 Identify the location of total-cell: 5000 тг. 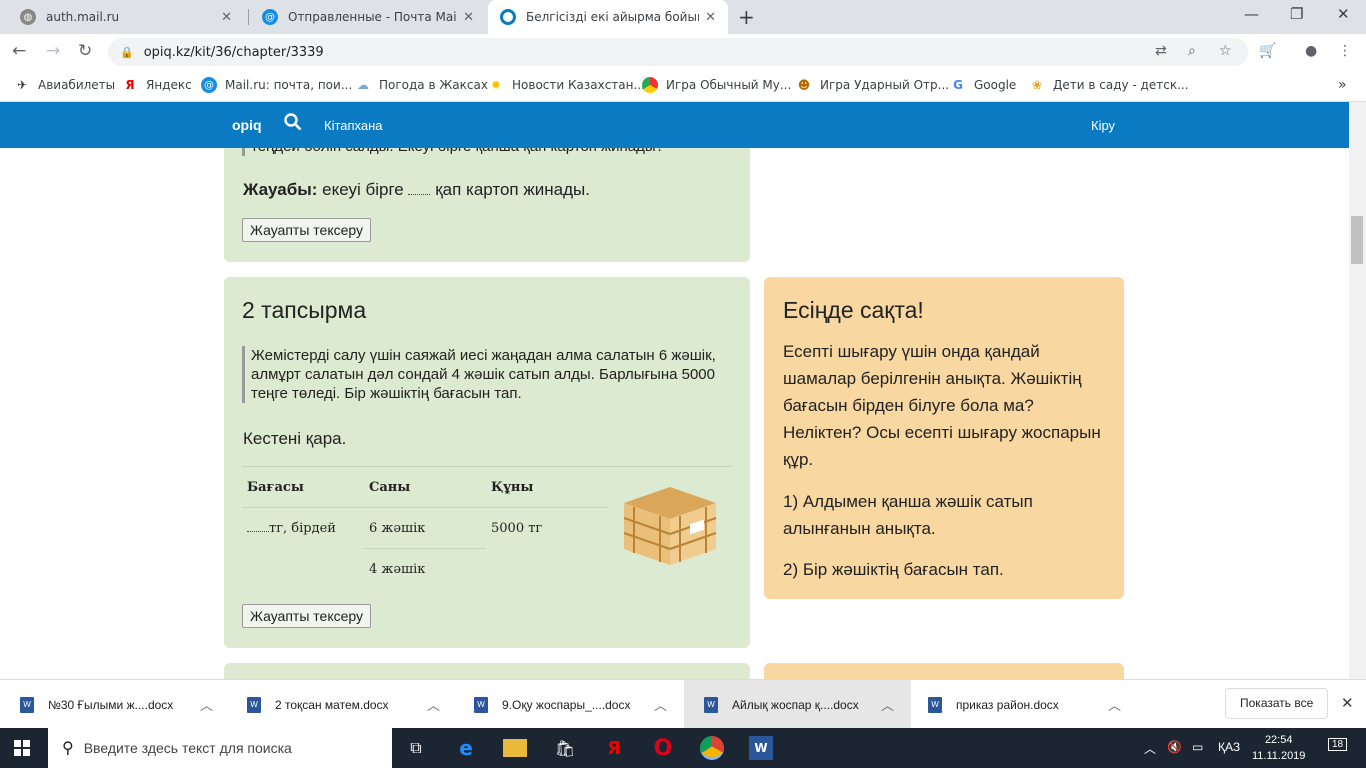
(547, 528).